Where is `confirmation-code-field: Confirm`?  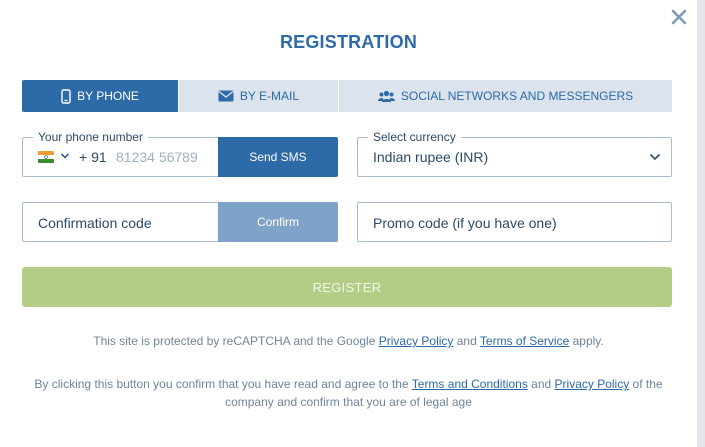 confirmation-code-field: Confirm is located at coordinates (180, 222).